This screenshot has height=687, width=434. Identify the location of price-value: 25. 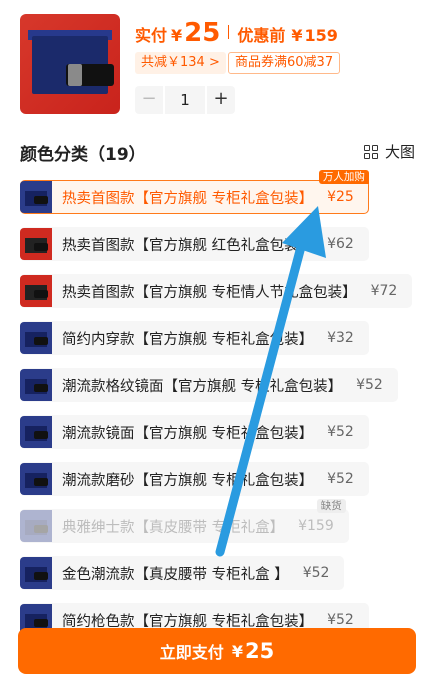
(202, 33).